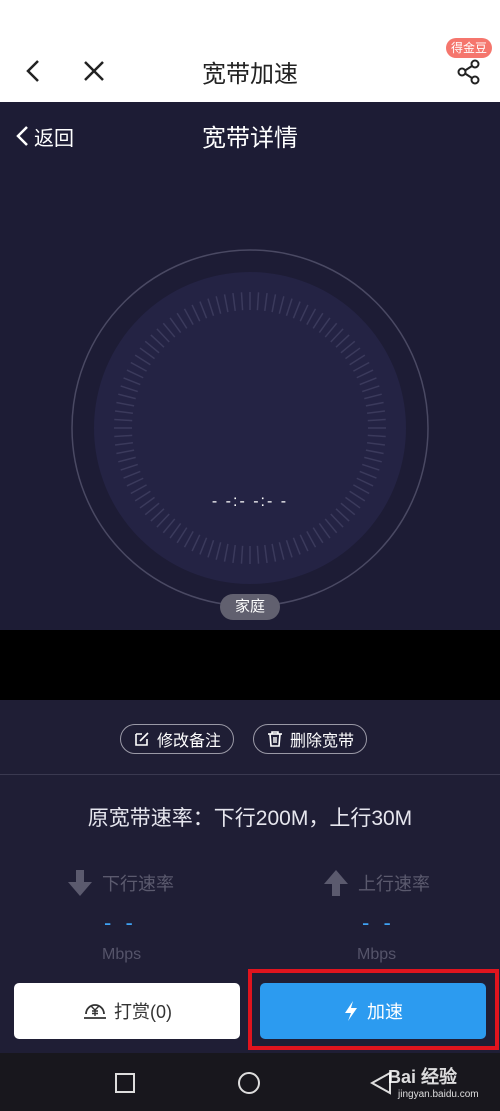 The height and width of the screenshot is (1111, 500). What do you see at coordinates (438, 1094) in the screenshot?
I see `watermark-url: jingyan.baidu.com` at bounding box center [438, 1094].